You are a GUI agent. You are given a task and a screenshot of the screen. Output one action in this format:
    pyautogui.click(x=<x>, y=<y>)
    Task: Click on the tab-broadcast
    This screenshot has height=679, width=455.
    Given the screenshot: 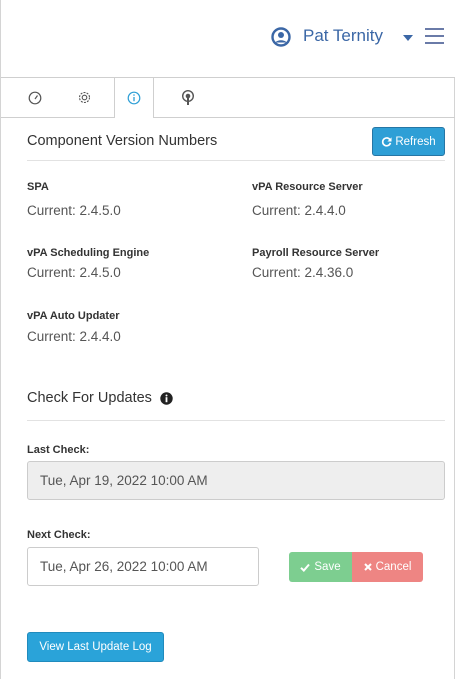 What is the action you would take?
    pyautogui.click(x=188, y=97)
    